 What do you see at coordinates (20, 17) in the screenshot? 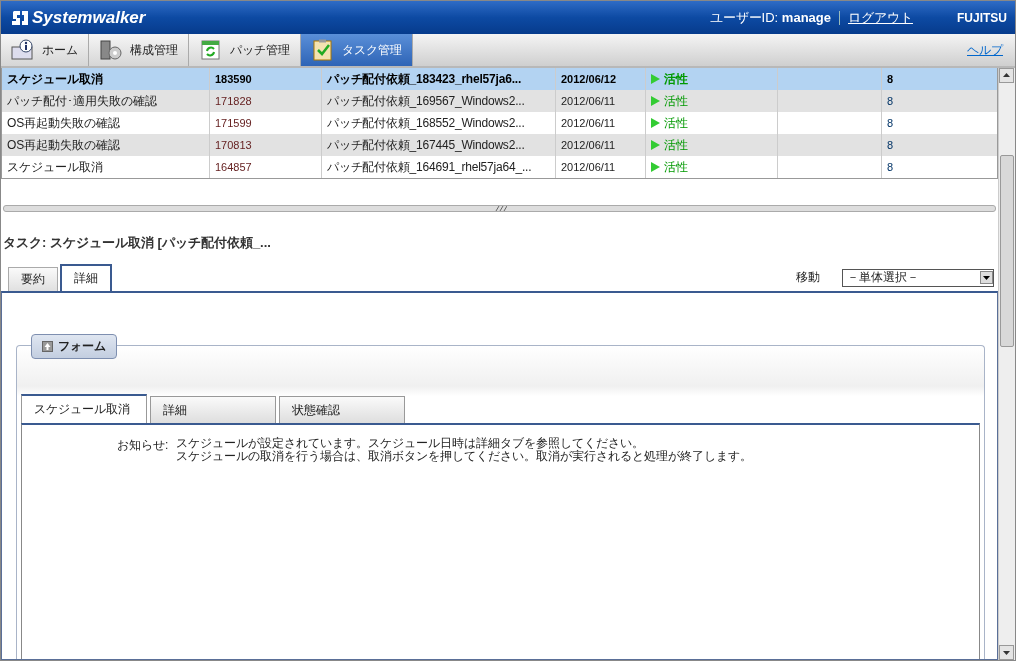
I see `logo-icon` at bounding box center [20, 17].